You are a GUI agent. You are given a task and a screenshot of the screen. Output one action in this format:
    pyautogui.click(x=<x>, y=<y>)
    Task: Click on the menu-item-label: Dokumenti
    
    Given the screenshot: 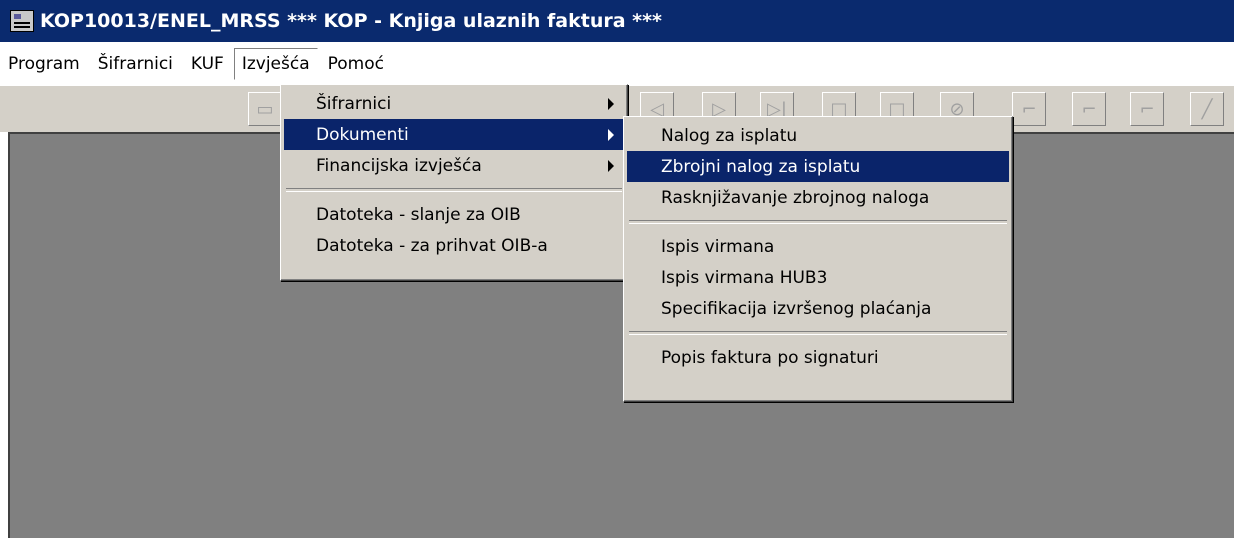 What is the action you would take?
    pyautogui.click(x=362, y=134)
    